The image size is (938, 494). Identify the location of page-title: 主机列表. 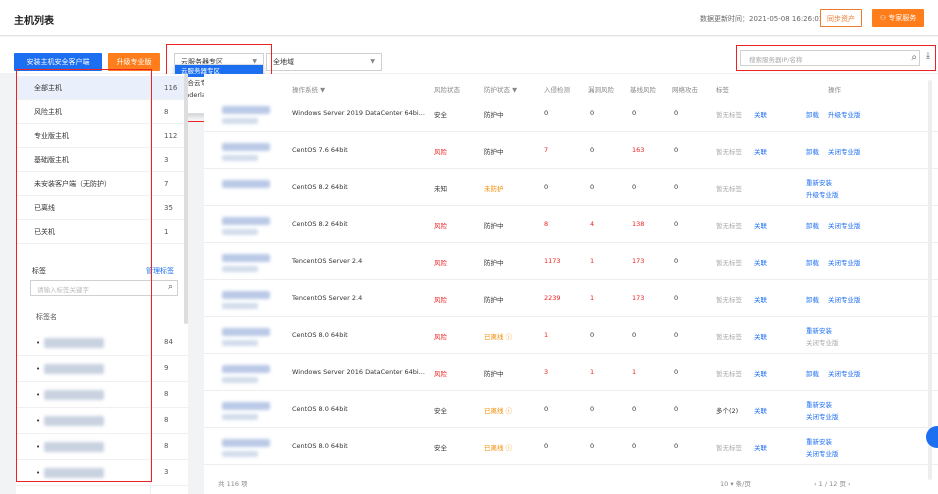
(34, 21).